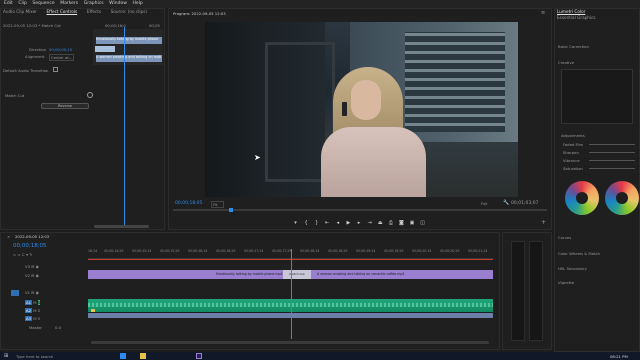  Describe the element at coordinates (45, 292) in the screenshot. I see `track-v1: V1 ⊟ ◉` at that location.